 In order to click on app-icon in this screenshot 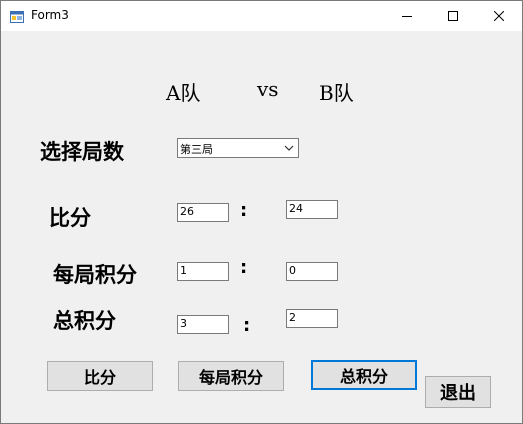, I will do `click(17, 16)`.